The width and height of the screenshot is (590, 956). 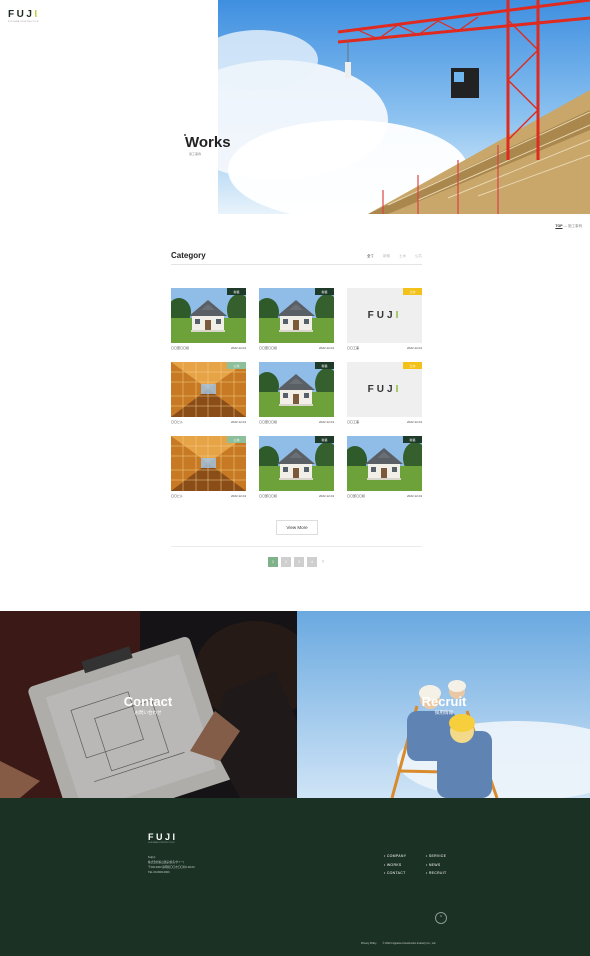 What do you see at coordinates (447, 865) in the screenshot?
I see `footer-link-news: • NEWS` at bounding box center [447, 865].